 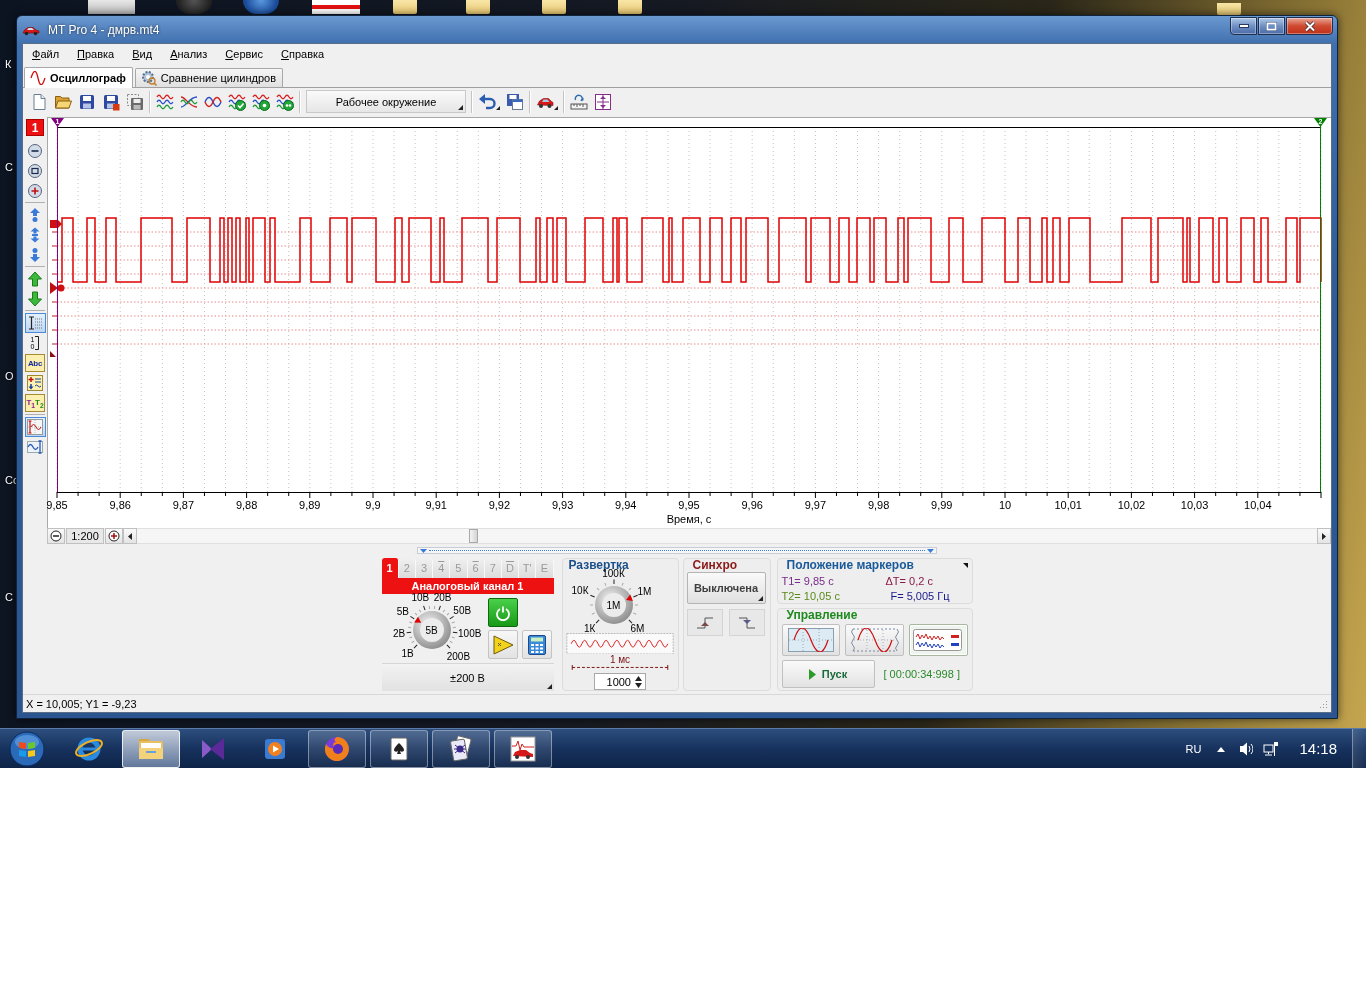 What do you see at coordinates (620, 681) in the screenshot?
I see `points-spinbox: 1000` at bounding box center [620, 681].